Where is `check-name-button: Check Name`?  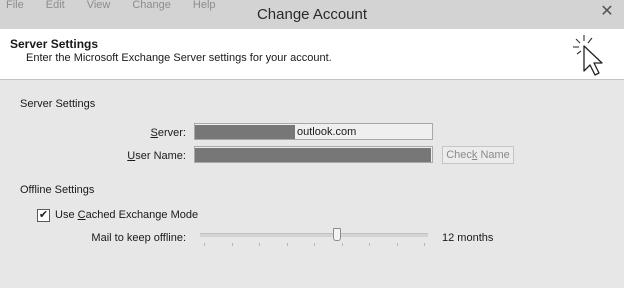
check-name-button: Check Name is located at coordinates (478, 155).